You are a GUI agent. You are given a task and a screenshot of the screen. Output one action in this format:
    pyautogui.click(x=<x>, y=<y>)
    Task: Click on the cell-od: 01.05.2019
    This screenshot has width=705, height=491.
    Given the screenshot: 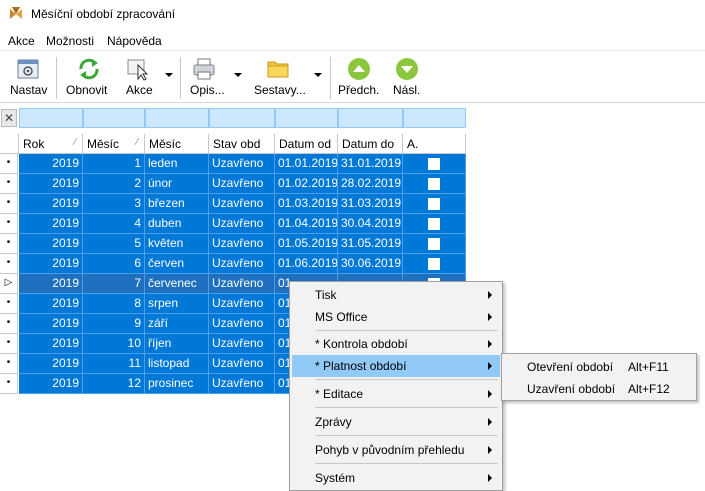 What is the action you would take?
    pyautogui.click(x=306, y=244)
    